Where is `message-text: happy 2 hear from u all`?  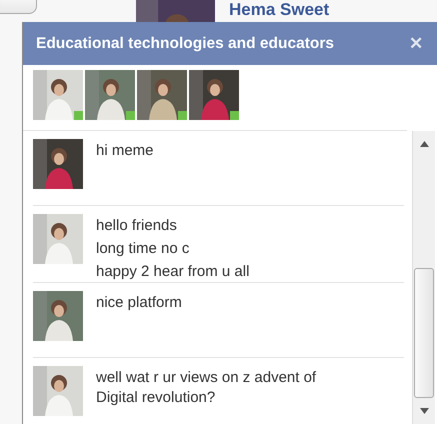
message-text: happy 2 hear from u all is located at coordinates (173, 272).